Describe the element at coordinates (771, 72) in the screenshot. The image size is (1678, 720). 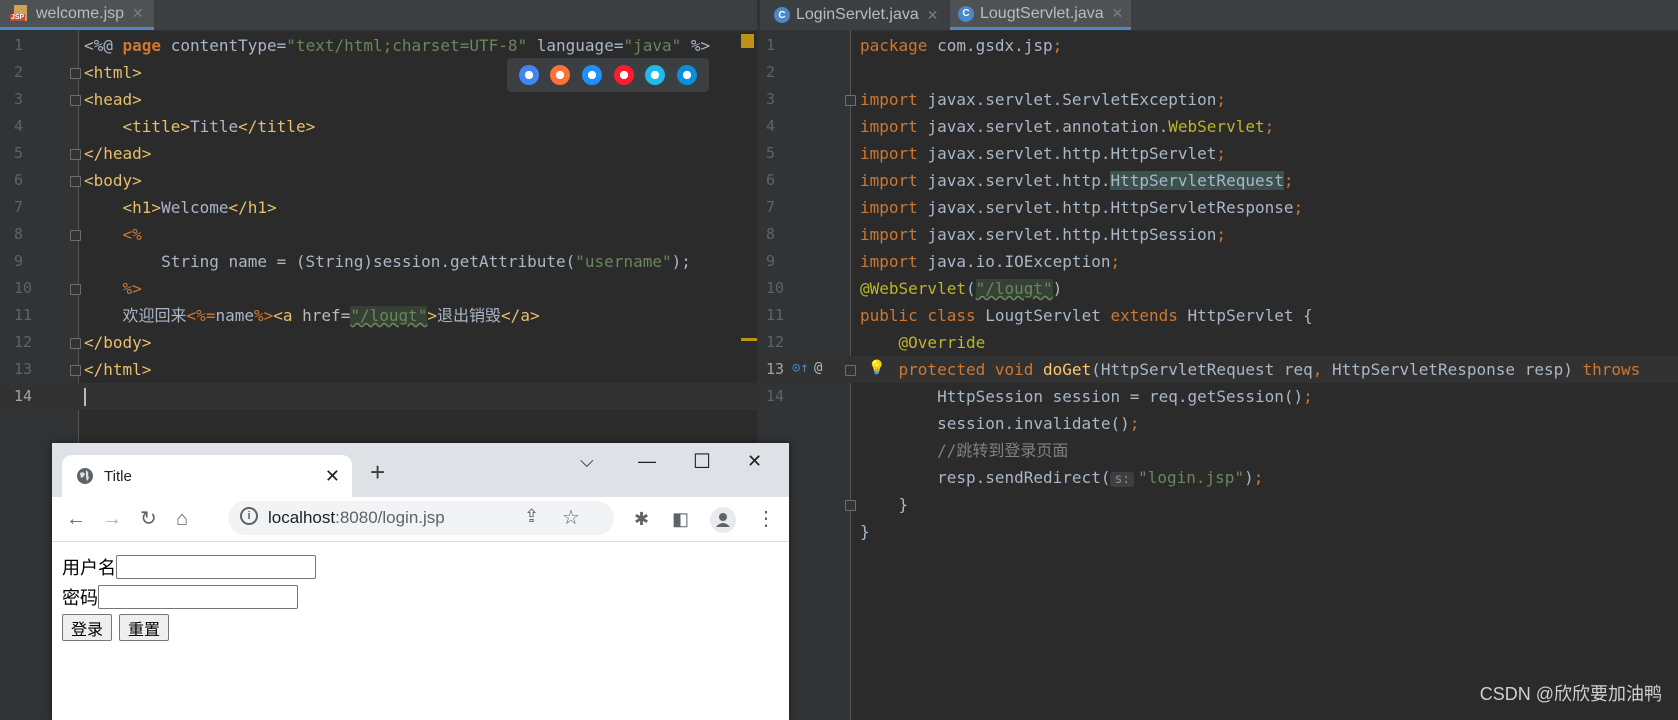
I see `line-number: 2` at that location.